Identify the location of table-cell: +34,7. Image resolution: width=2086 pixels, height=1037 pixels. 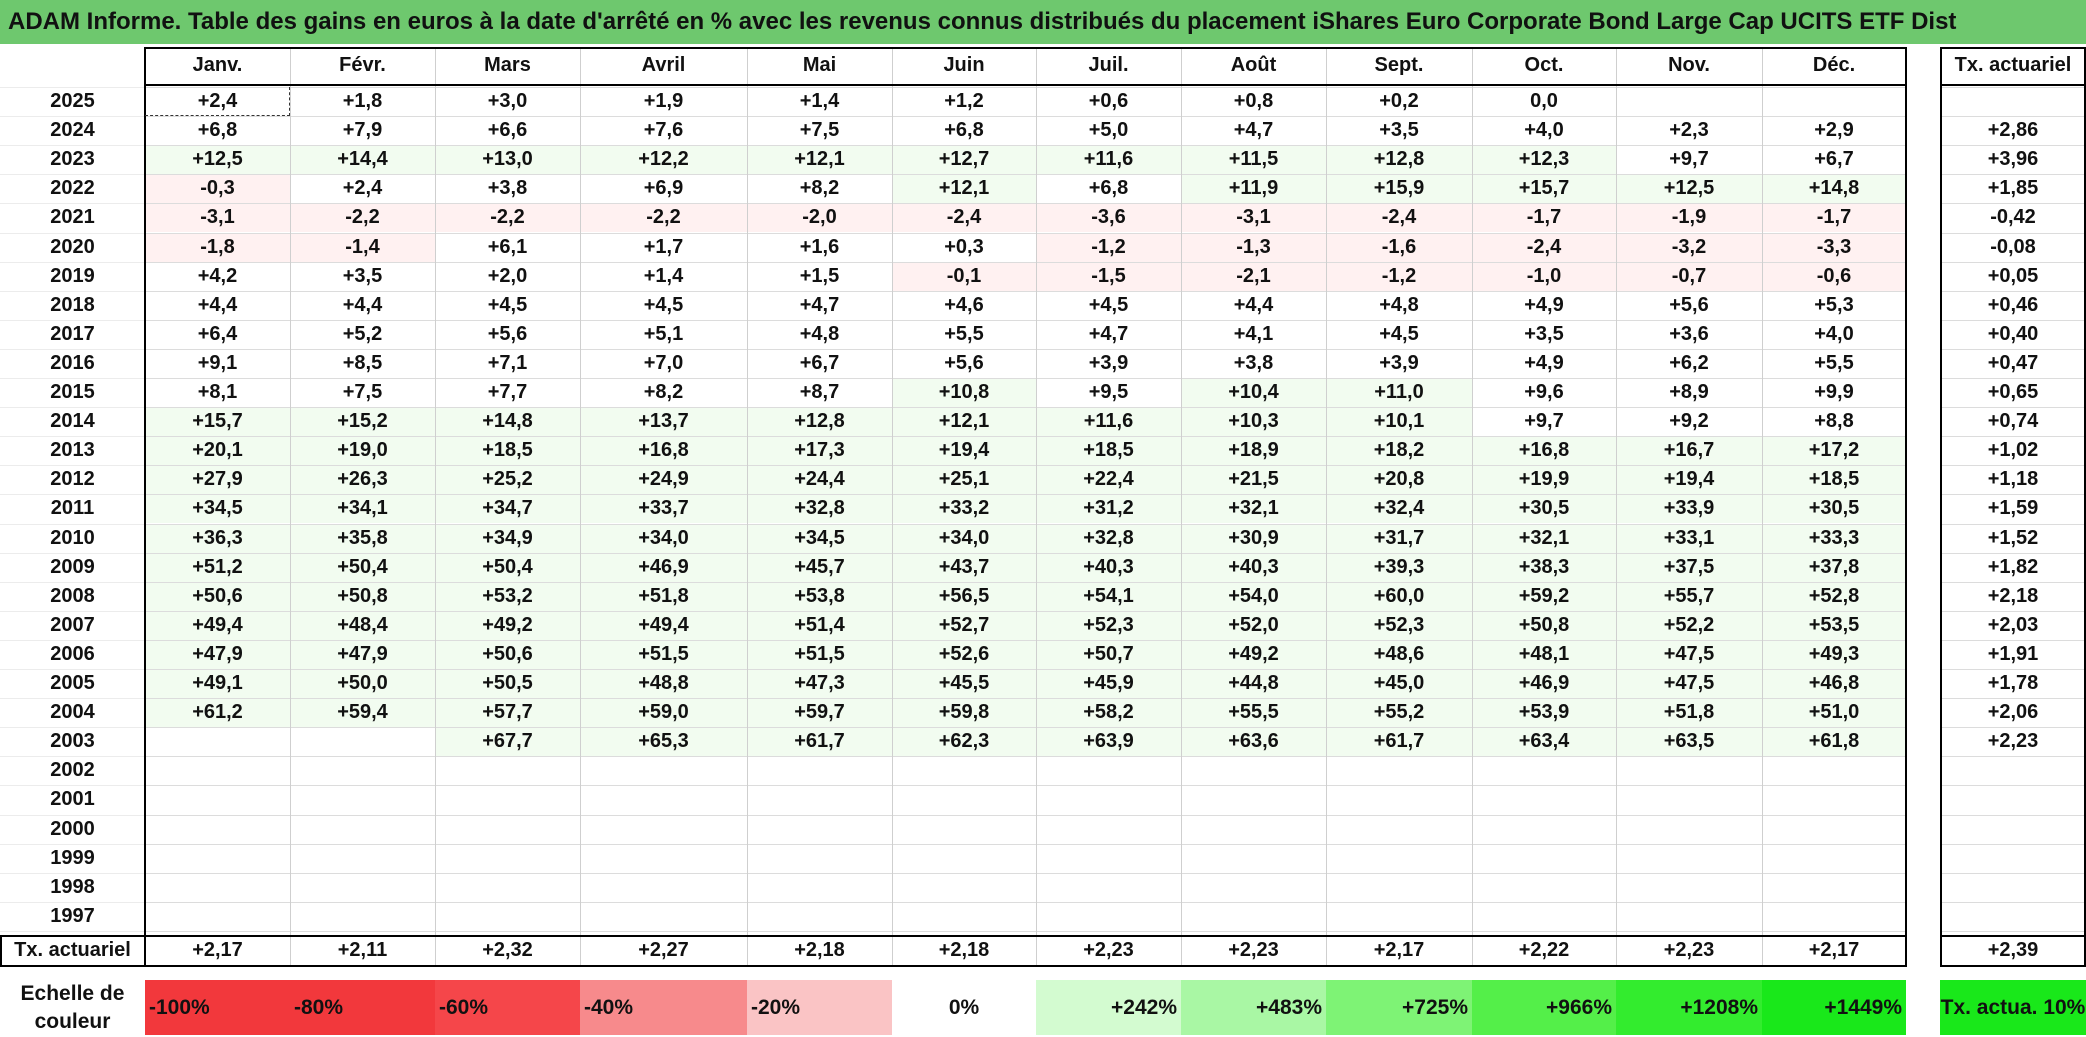
(507, 508).